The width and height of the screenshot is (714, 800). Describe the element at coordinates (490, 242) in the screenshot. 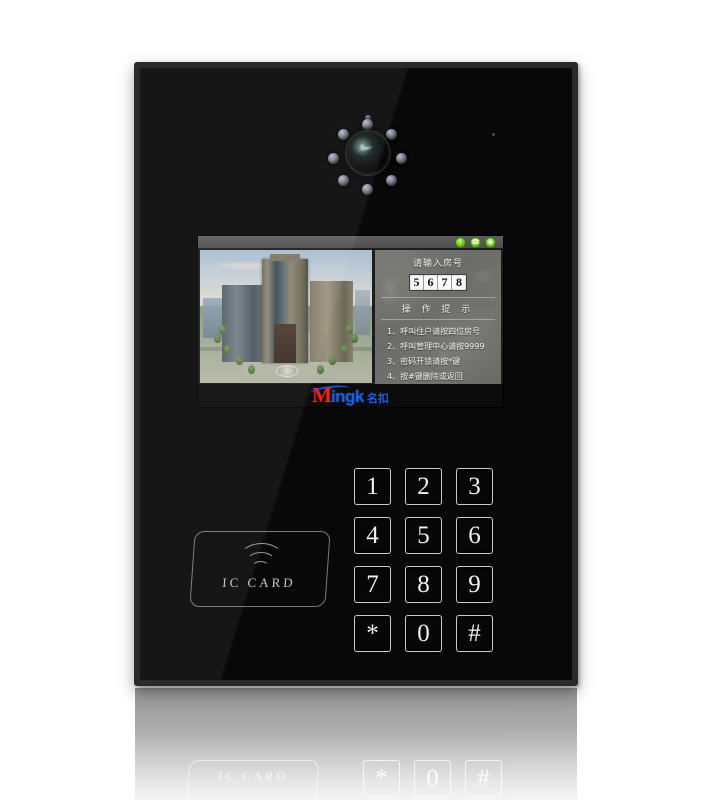

I see `network-status-icon: ◉` at that location.